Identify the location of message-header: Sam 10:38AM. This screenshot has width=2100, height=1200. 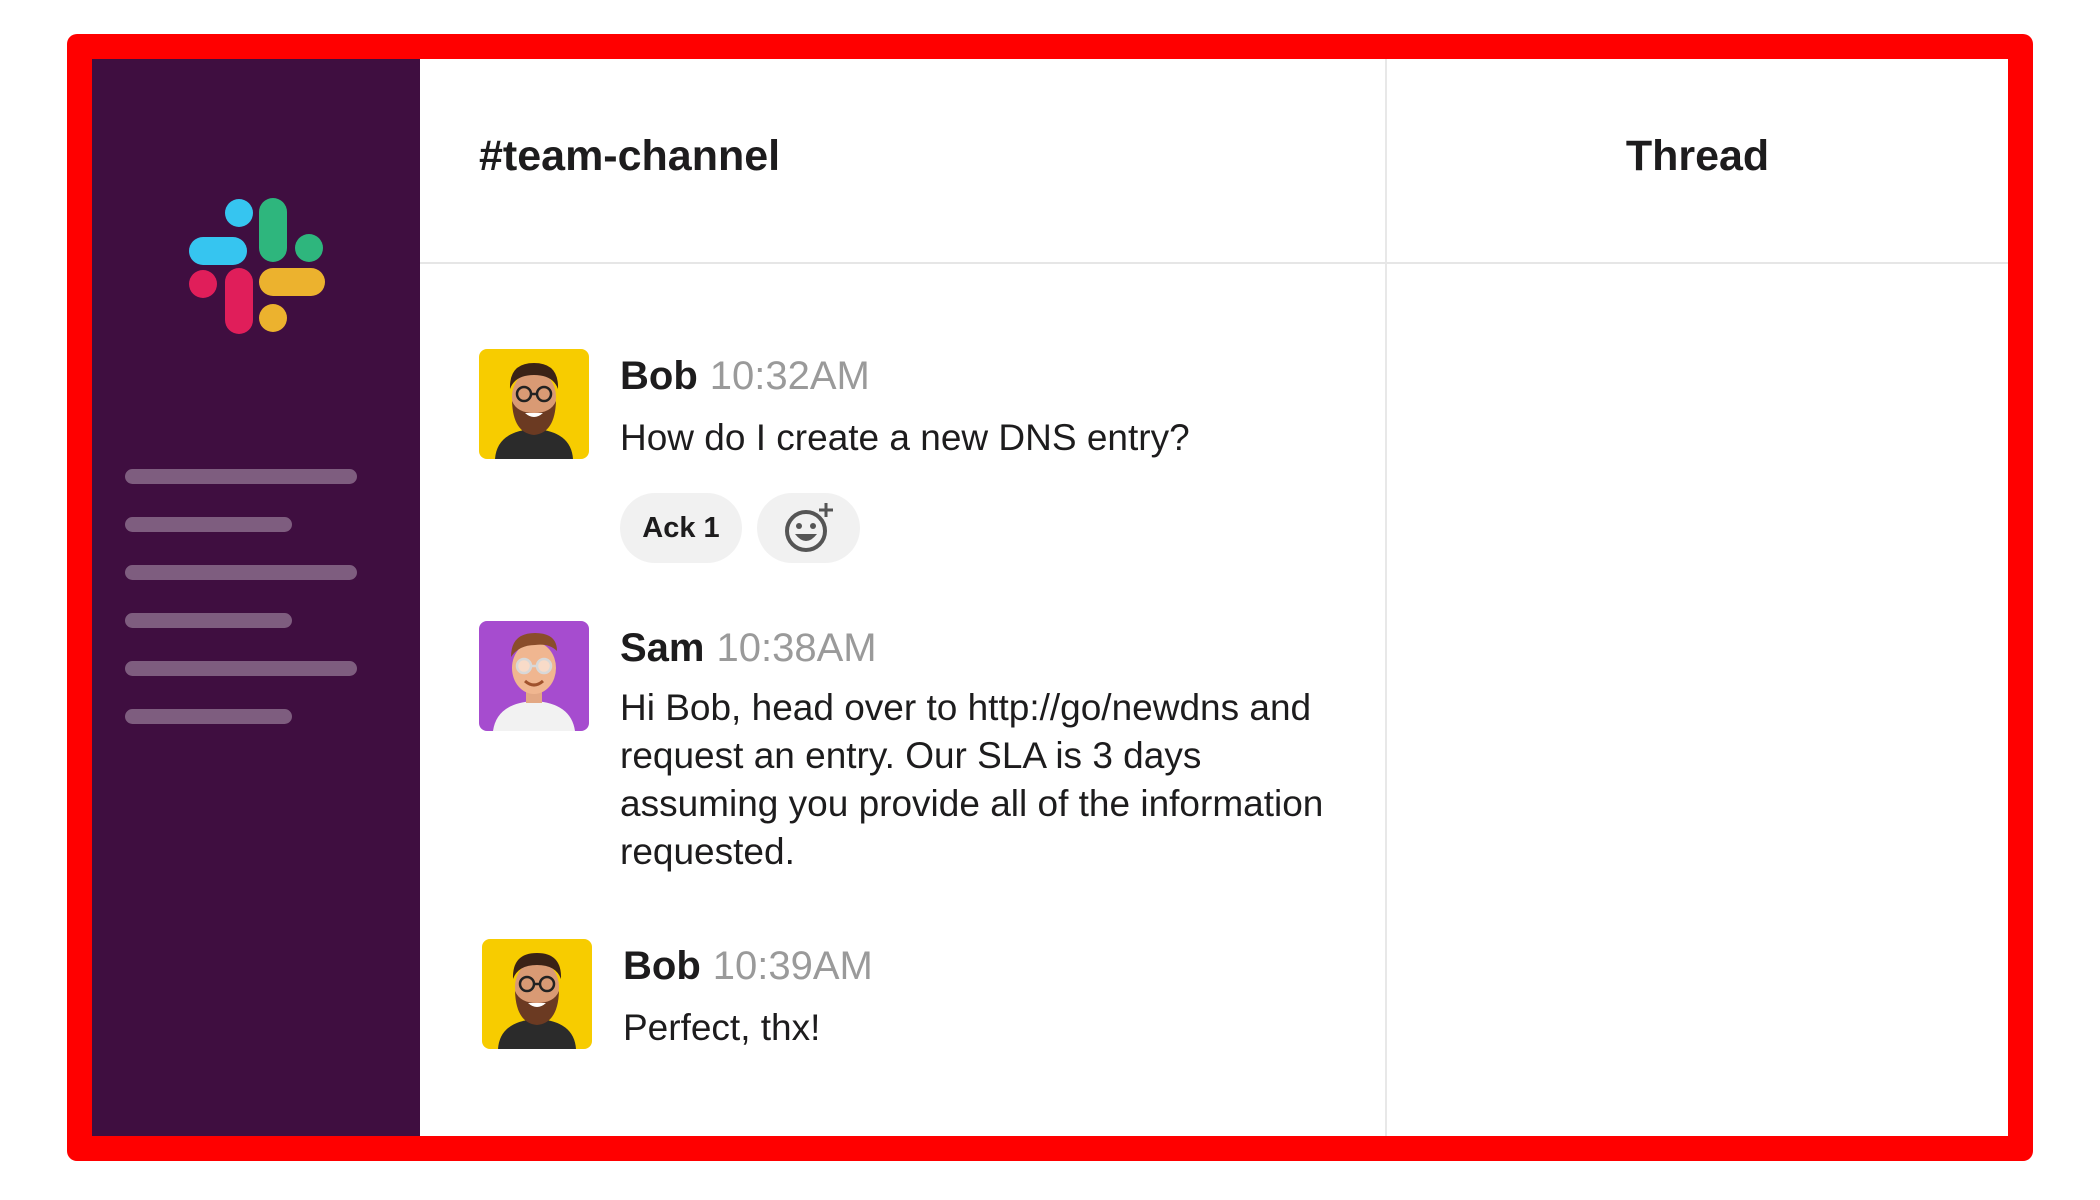
(748, 648).